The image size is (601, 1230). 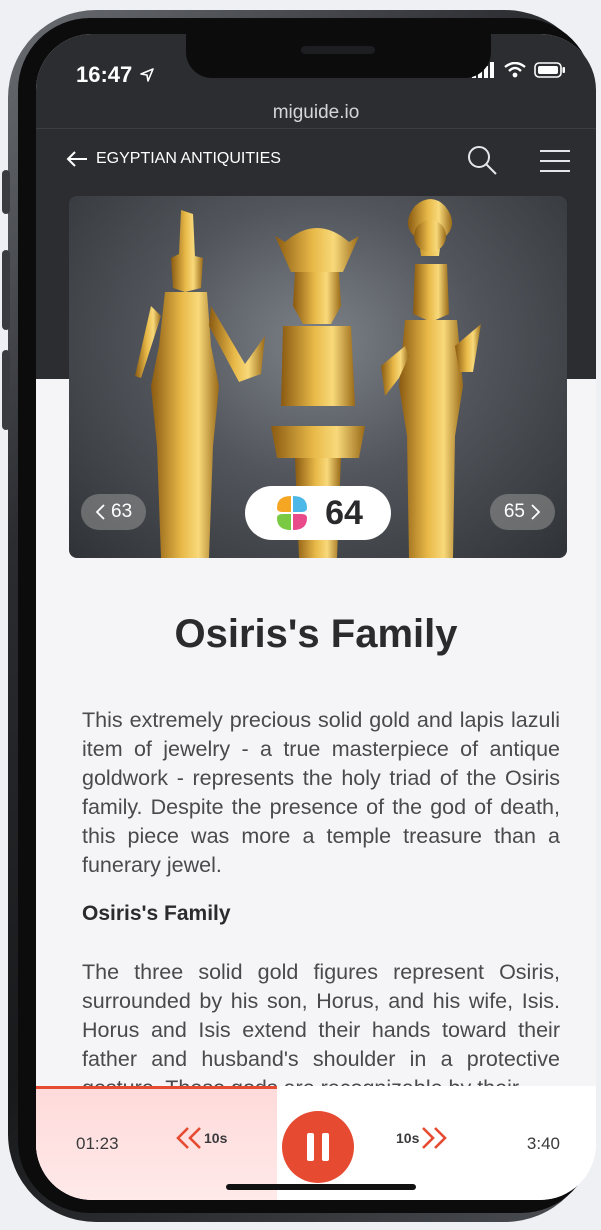 What do you see at coordinates (188, 1138) in the screenshot?
I see `rewind-icon` at bounding box center [188, 1138].